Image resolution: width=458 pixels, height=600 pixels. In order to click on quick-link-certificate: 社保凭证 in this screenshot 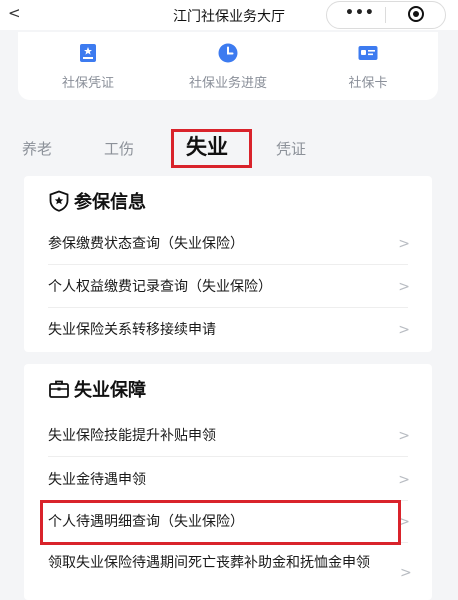, I will do `click(88, 66)`.